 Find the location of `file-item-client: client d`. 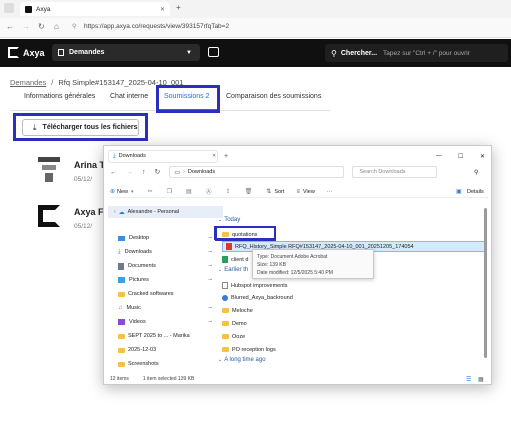

file-item-client: client d is located at coordinates (235, 259).